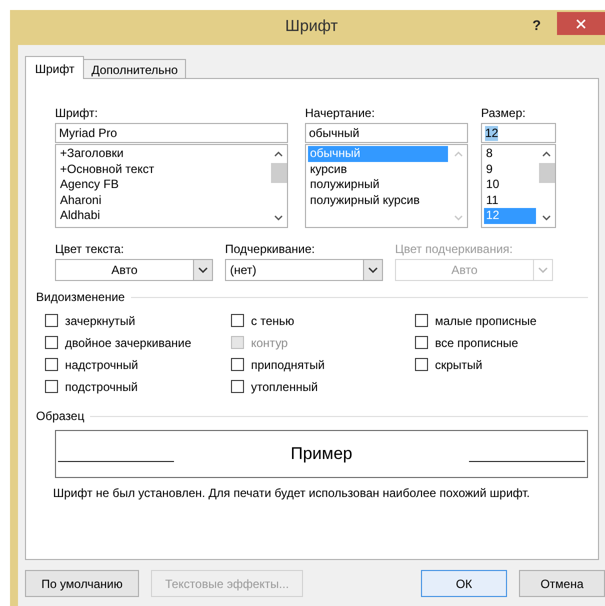  Describe the element at coordinates (510, 154) in the screenshot. I see `list-item: 8` at that location.